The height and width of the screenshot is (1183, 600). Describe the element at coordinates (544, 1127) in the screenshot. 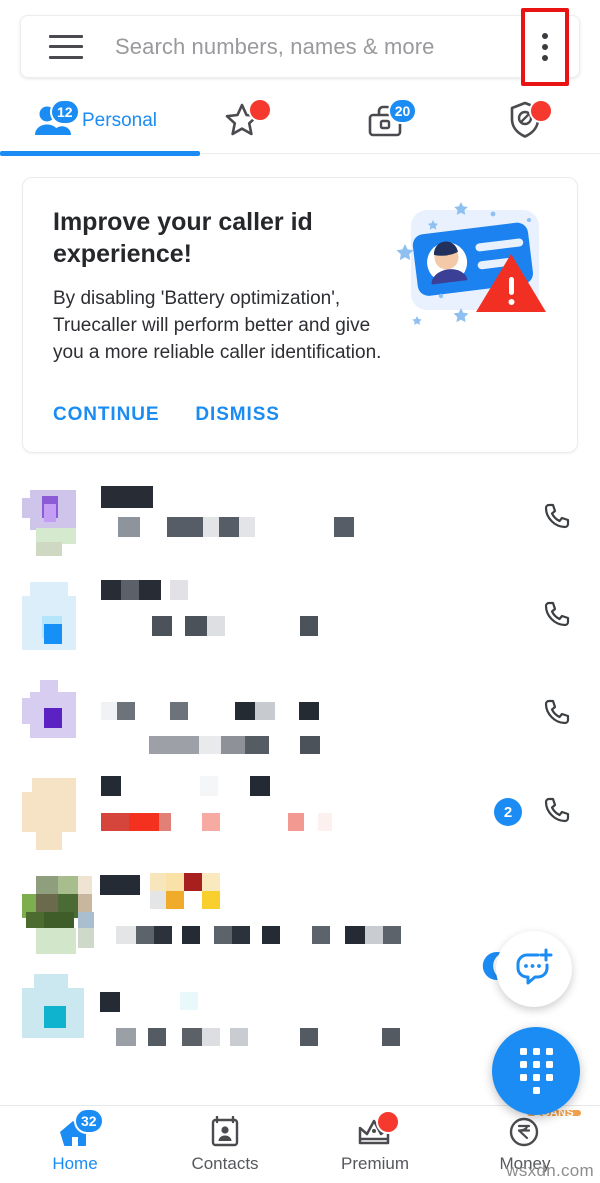

I see `rupee-icon: LOANS` at that location.